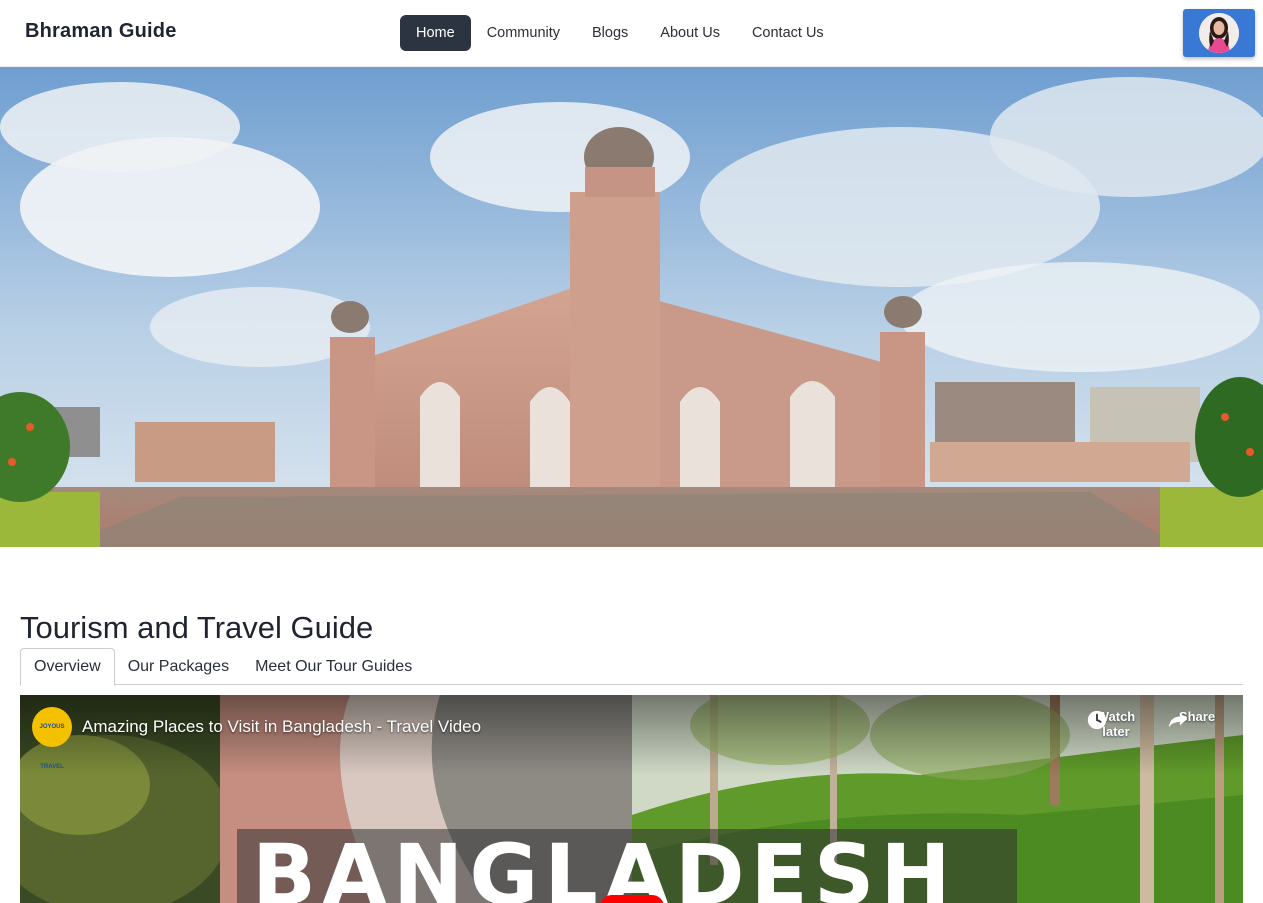 The width and height of the screenshot is (1263, 903). I want to click on watch-later-button: Watch later, so click(1116, 724).